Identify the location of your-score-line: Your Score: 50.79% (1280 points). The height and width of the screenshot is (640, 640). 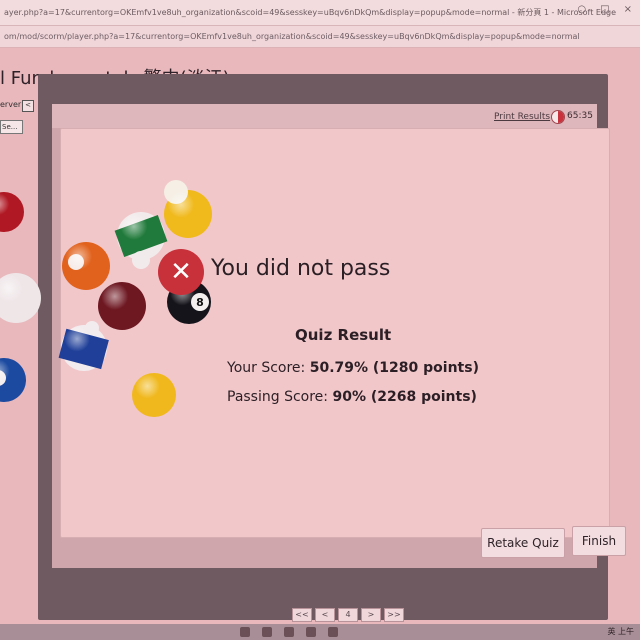
(353, 368).